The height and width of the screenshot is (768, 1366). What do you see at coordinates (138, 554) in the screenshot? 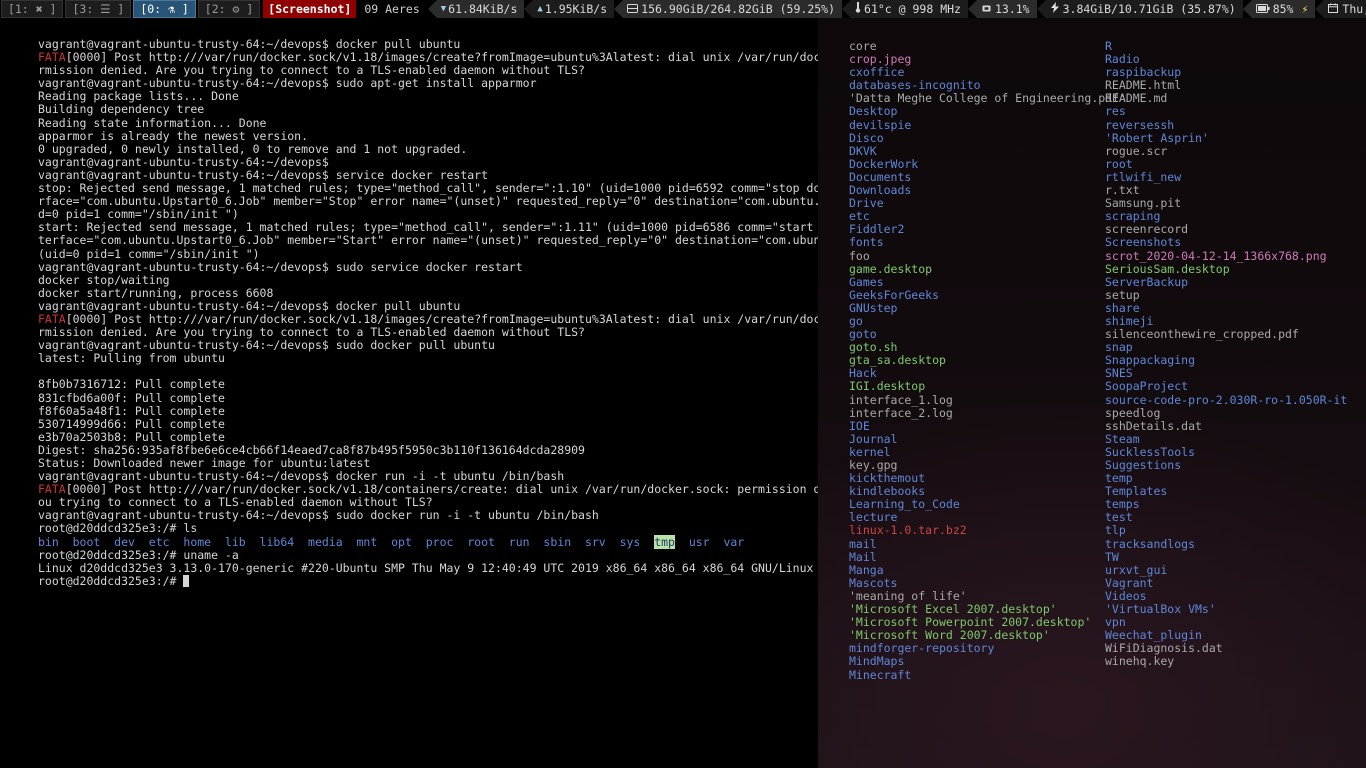
I see `terminal-text: root@d20ddcd325e3:/# uname -a` at bounding box center [138, 554].